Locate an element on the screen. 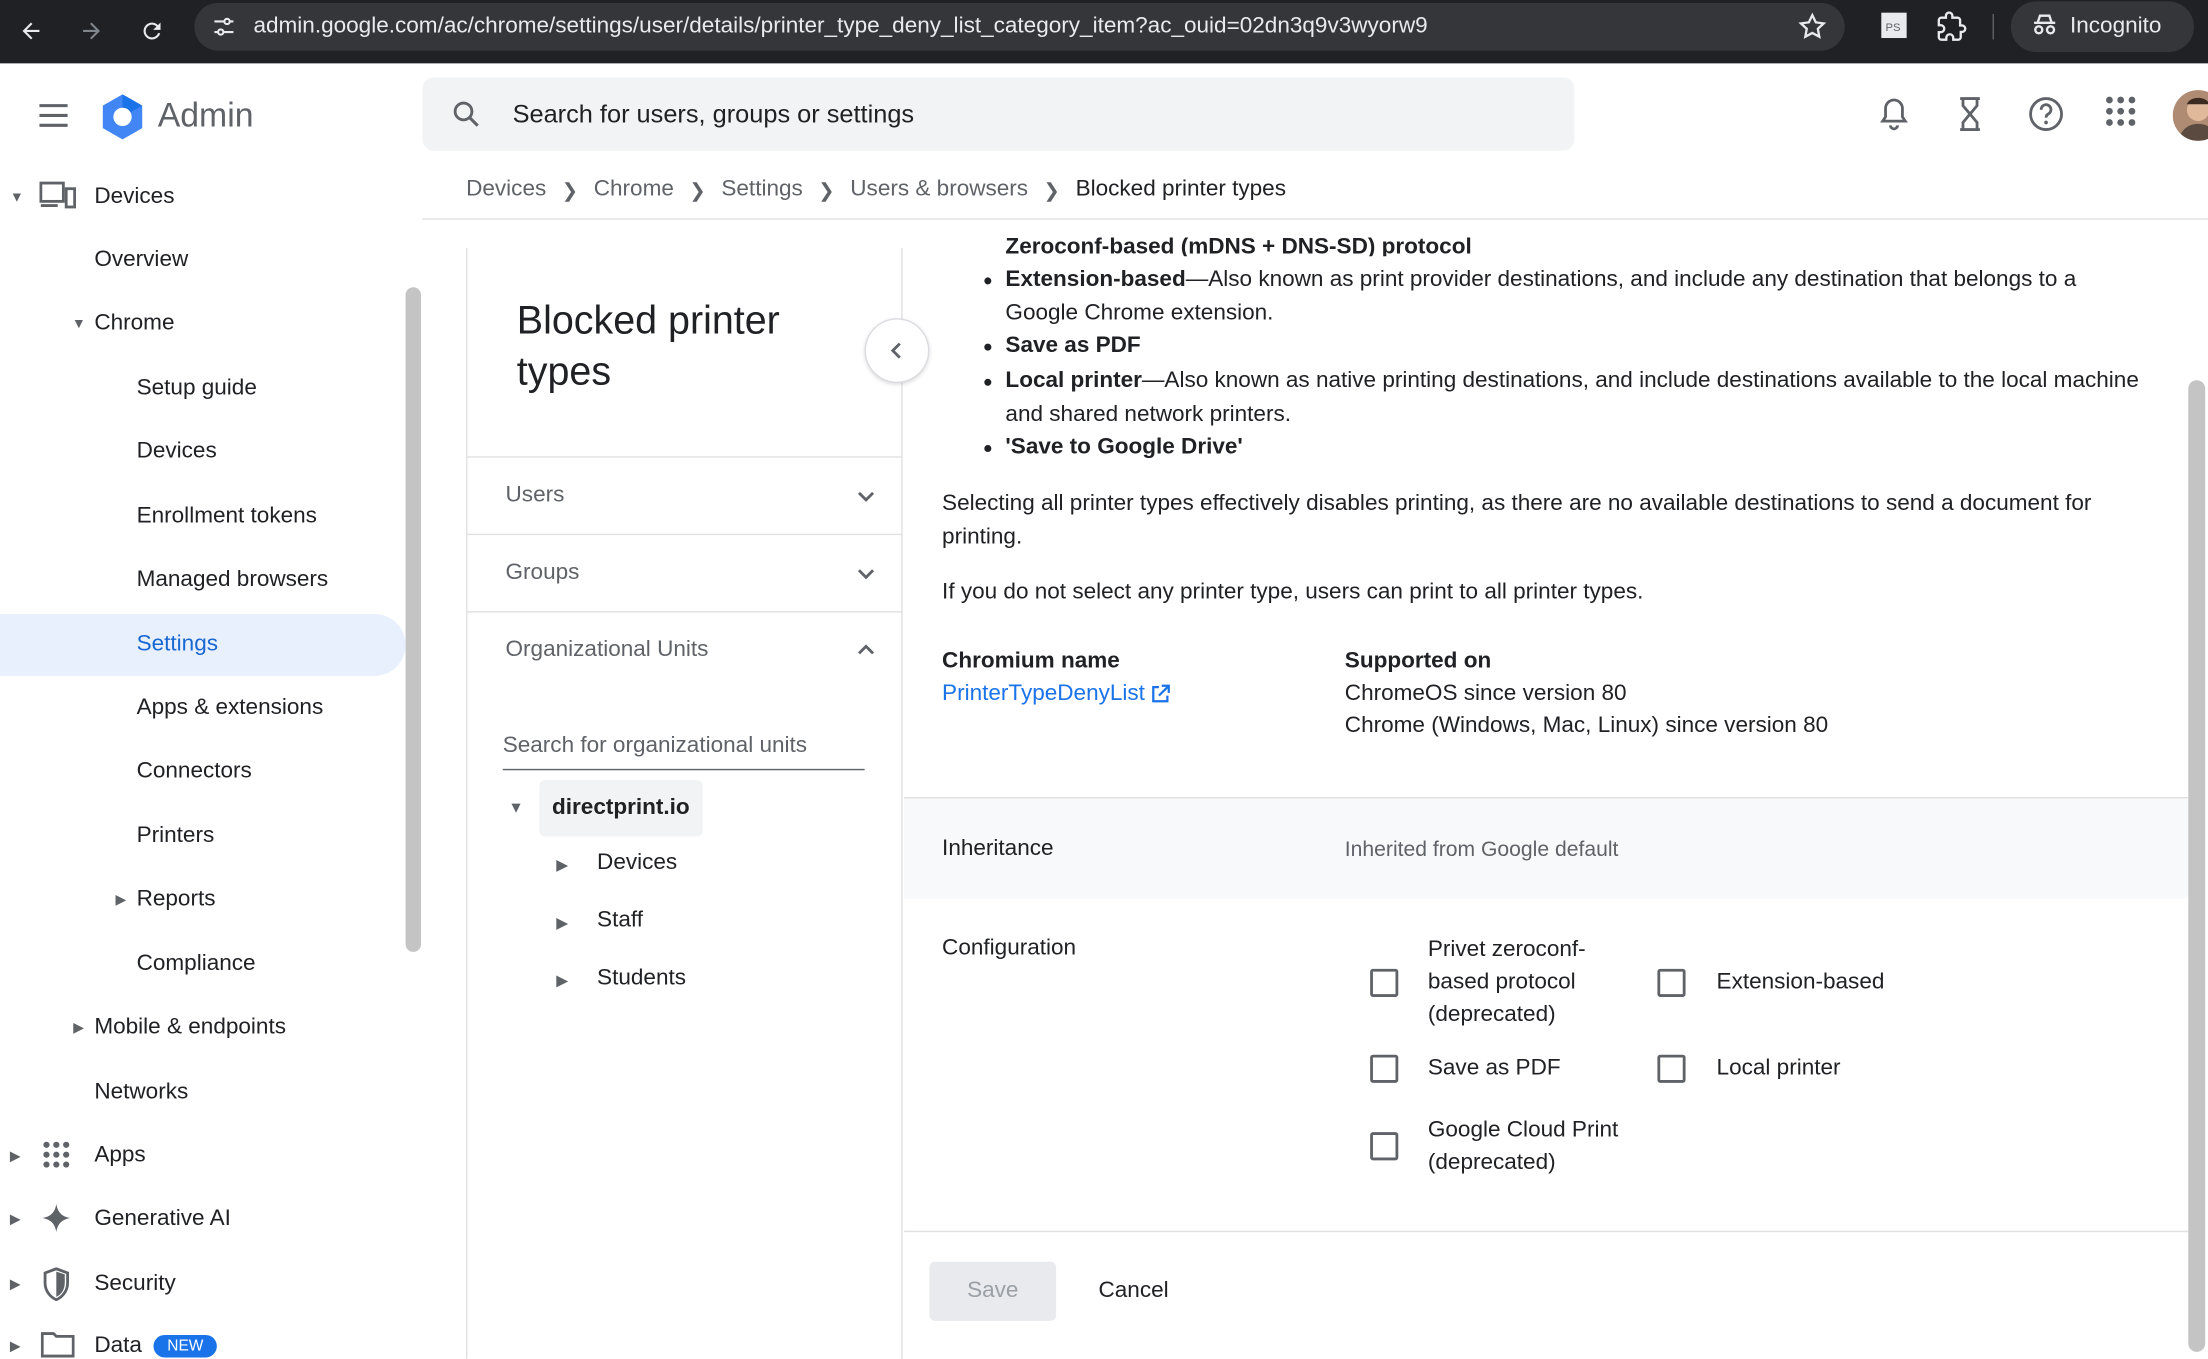 The image size is (2208, 1359). sidebar-item-security: ▶ Security is located at coordinates (203, 1284).